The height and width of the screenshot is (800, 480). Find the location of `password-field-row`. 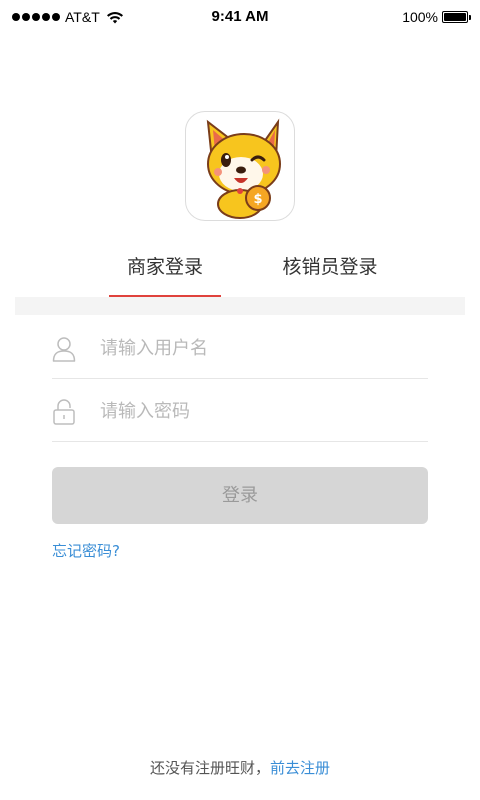

password-field-row is located at coordinates (240, 411).